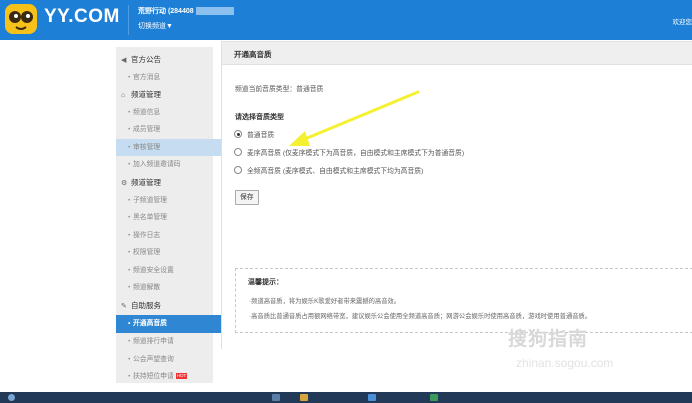 Image resolution: width=692 pixels, height=403 pixels. Describe the element at coordinates (82, 17) in the screenshot. I see `logo-text: YY.COM` at that location.